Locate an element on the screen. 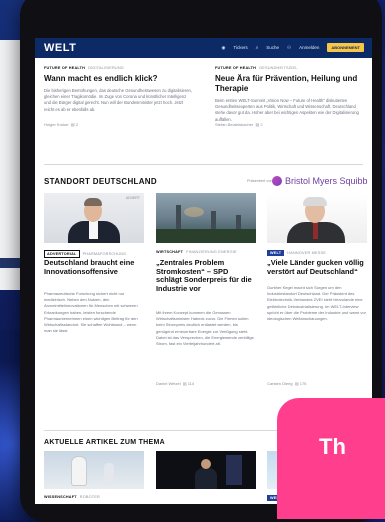  section-title: AKTUELLE ARTIKEL ZUM THEMA is located at coordinates (104, 442).